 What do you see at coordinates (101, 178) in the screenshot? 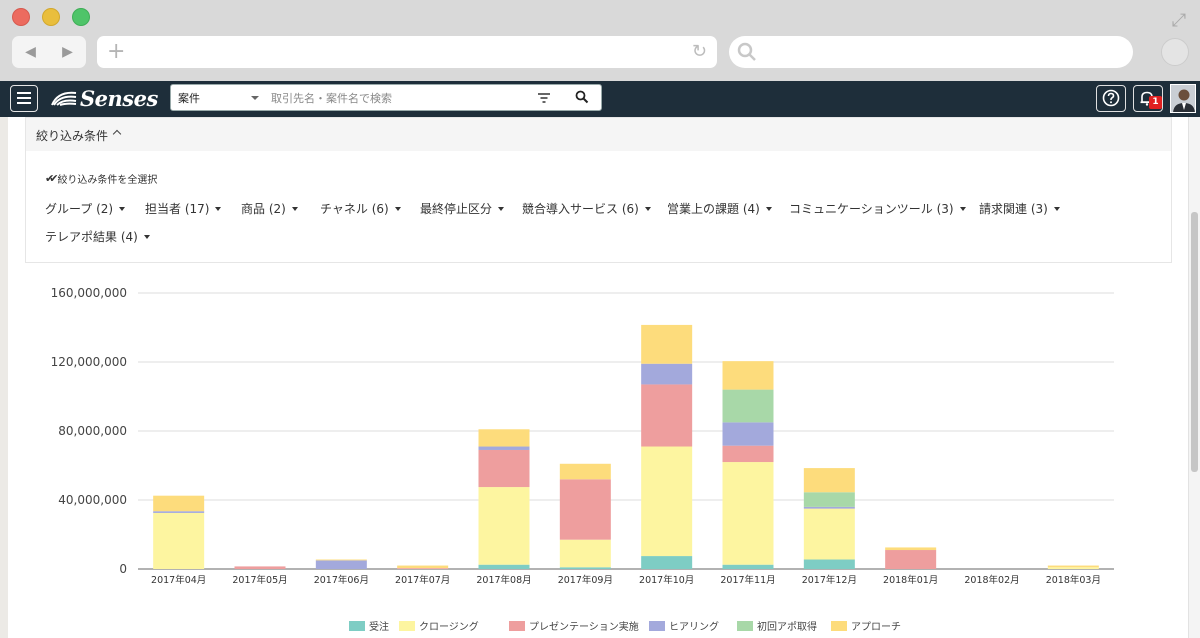
I see `select-all-filters-link: ✔✔ 絞り込み条件を全選択` at bounding box center [101, 178].